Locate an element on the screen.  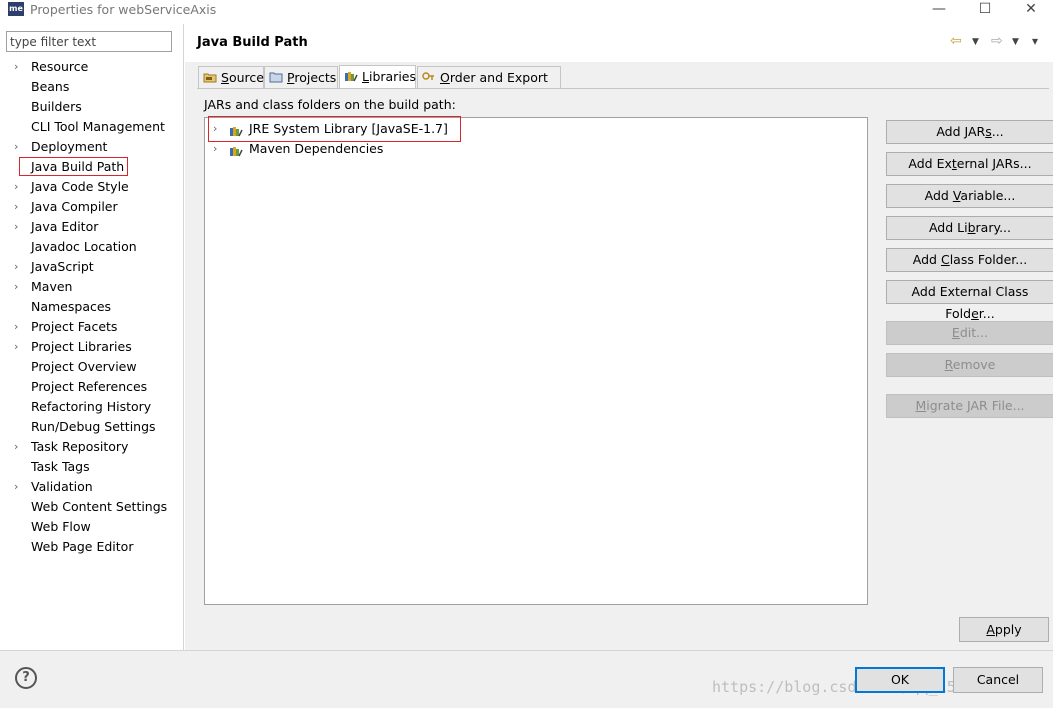
close-button: ✕ is located at coordinates (1030, 10).